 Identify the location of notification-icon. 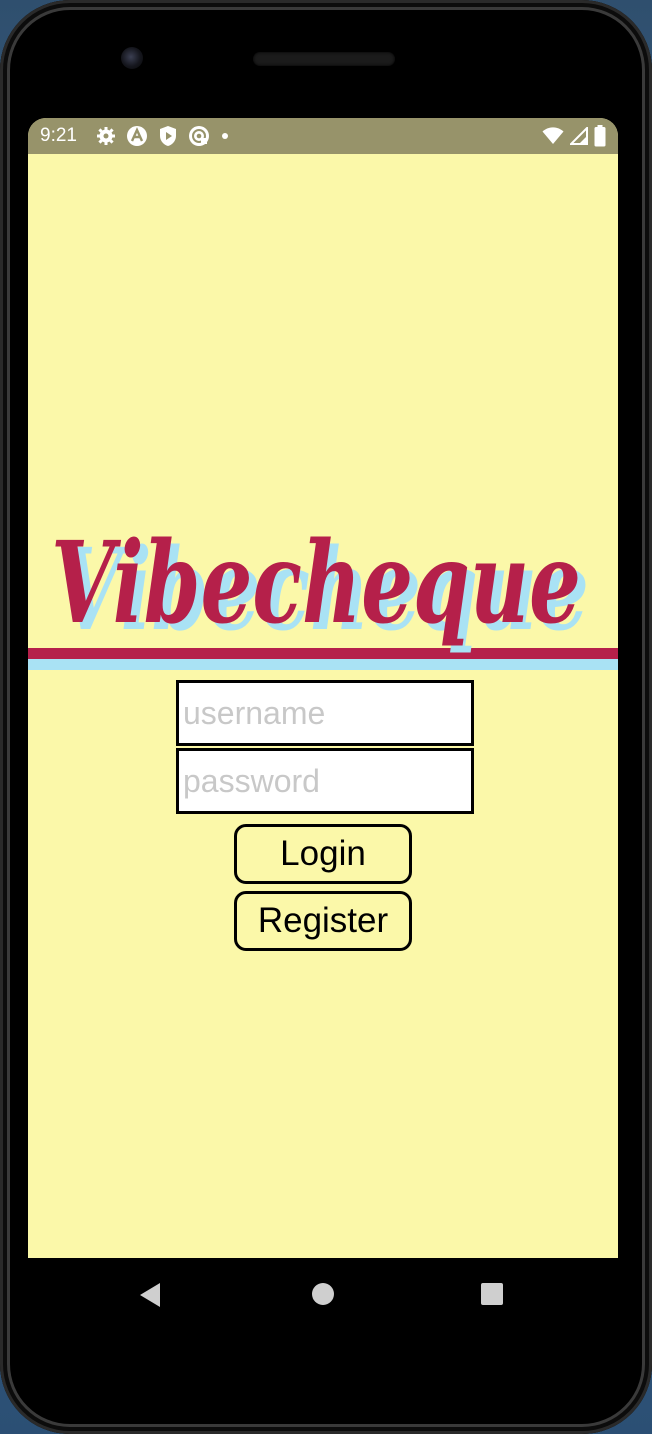
(137, 136).